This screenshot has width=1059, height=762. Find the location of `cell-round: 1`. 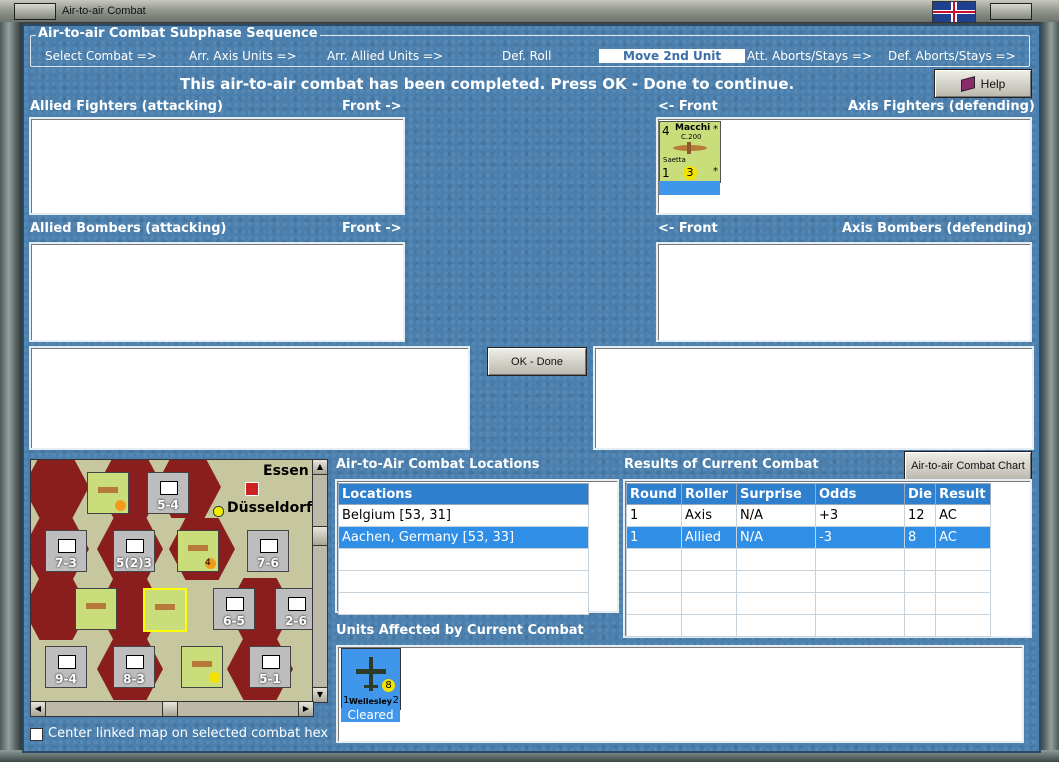

cell-round: 1 is located at coordinates (654, 537).